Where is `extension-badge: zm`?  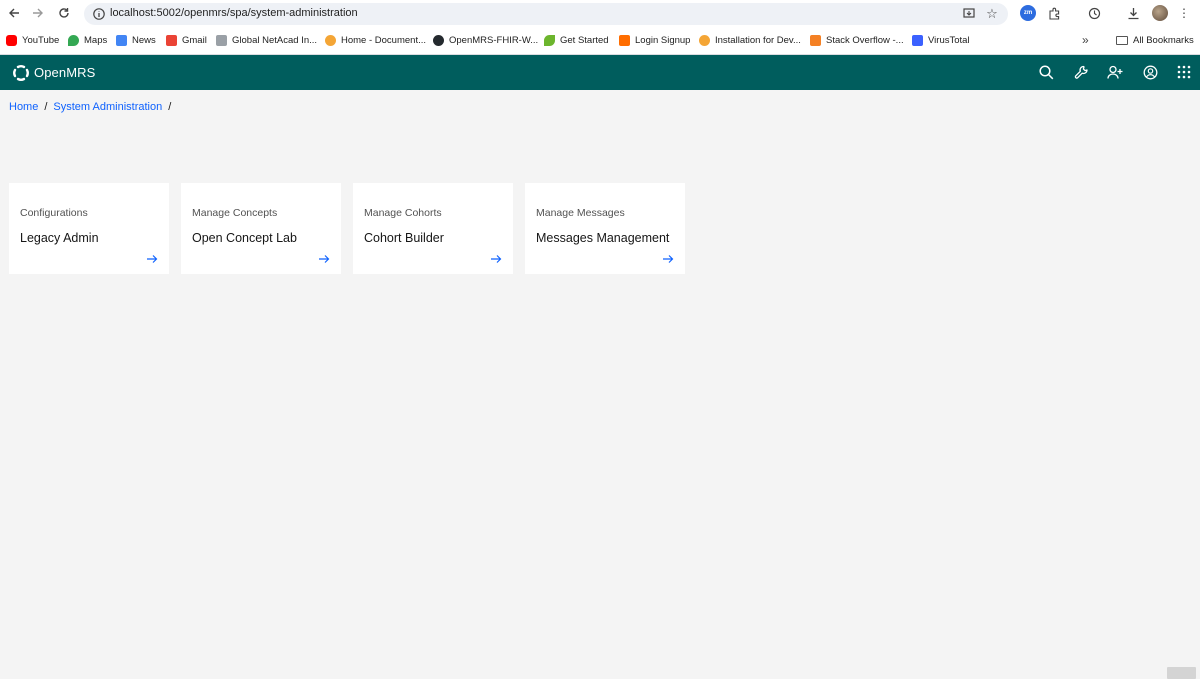 extension-badge: zm is located at coordinates (1028, 13).